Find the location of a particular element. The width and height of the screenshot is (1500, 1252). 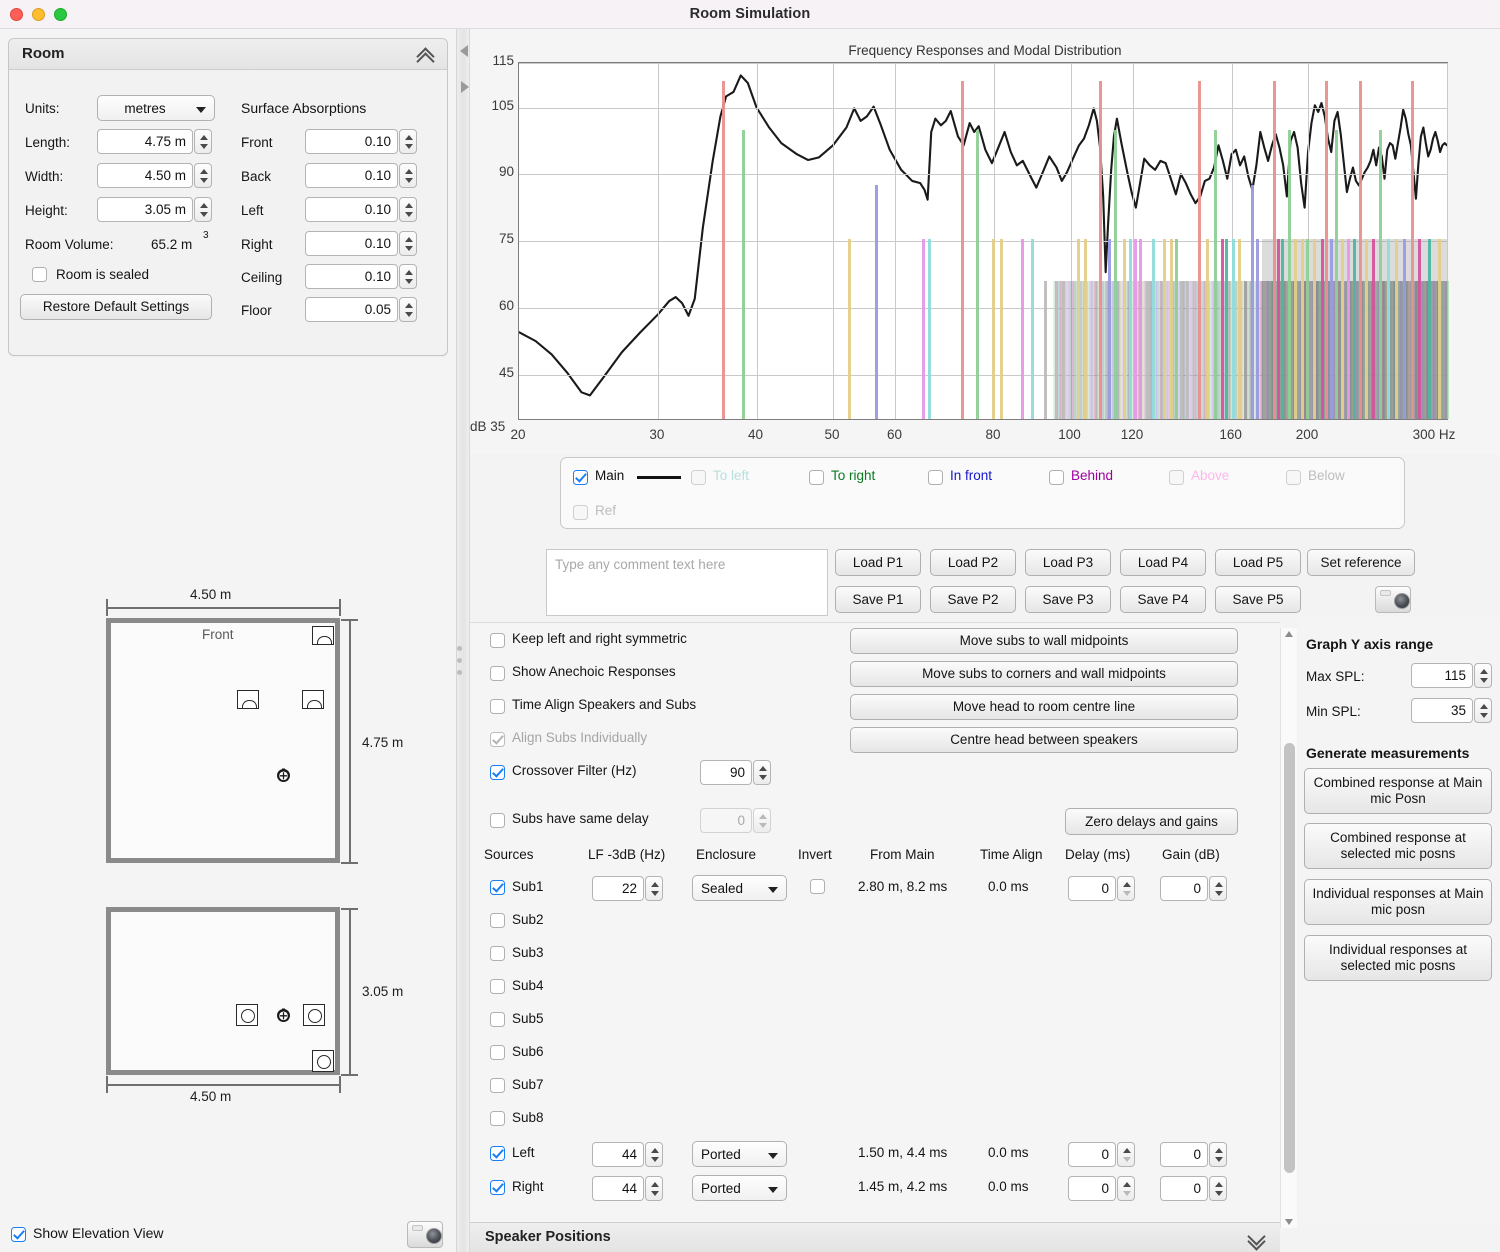

delay-input-right is located at coordinates (1092, 1188).